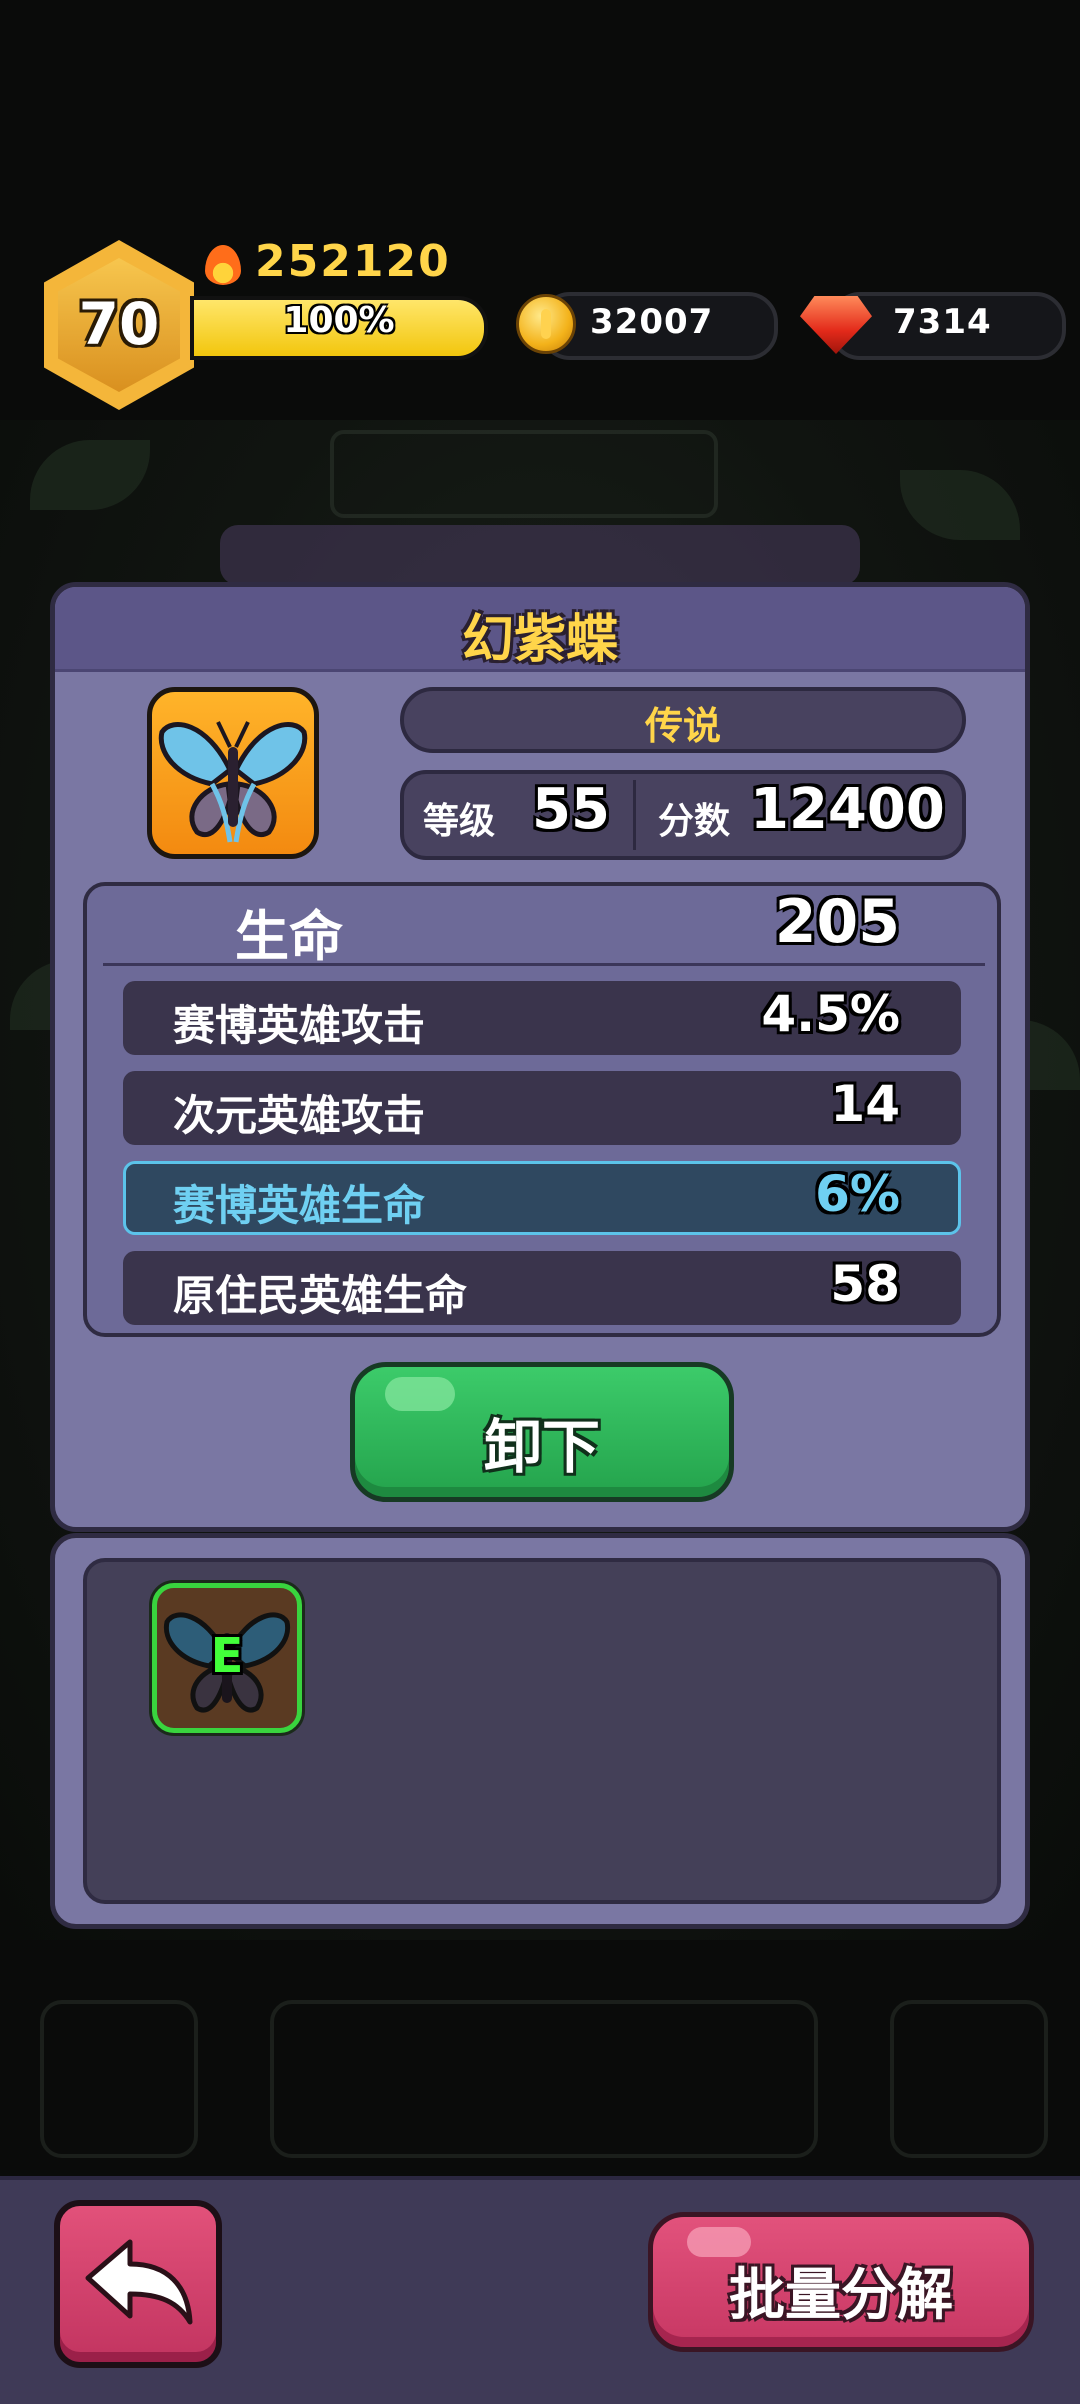 This screenshot has height=2404, width=1080. What do you see at coordinates (865, 1104) in the screenshot?
I see `sub-stat-value: 14` at bounding box center [865, 1104].